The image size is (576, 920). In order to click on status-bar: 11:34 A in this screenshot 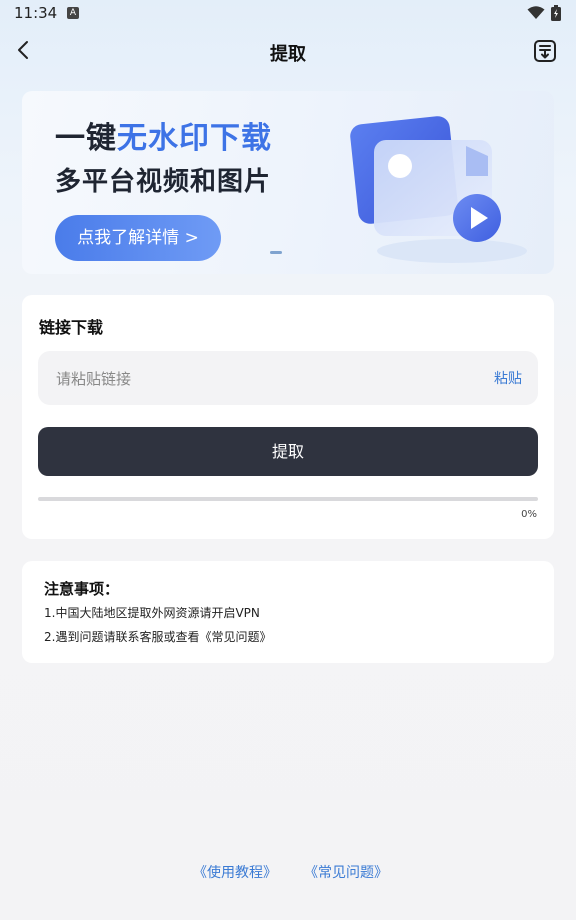, I will do `click(288, 14)`.